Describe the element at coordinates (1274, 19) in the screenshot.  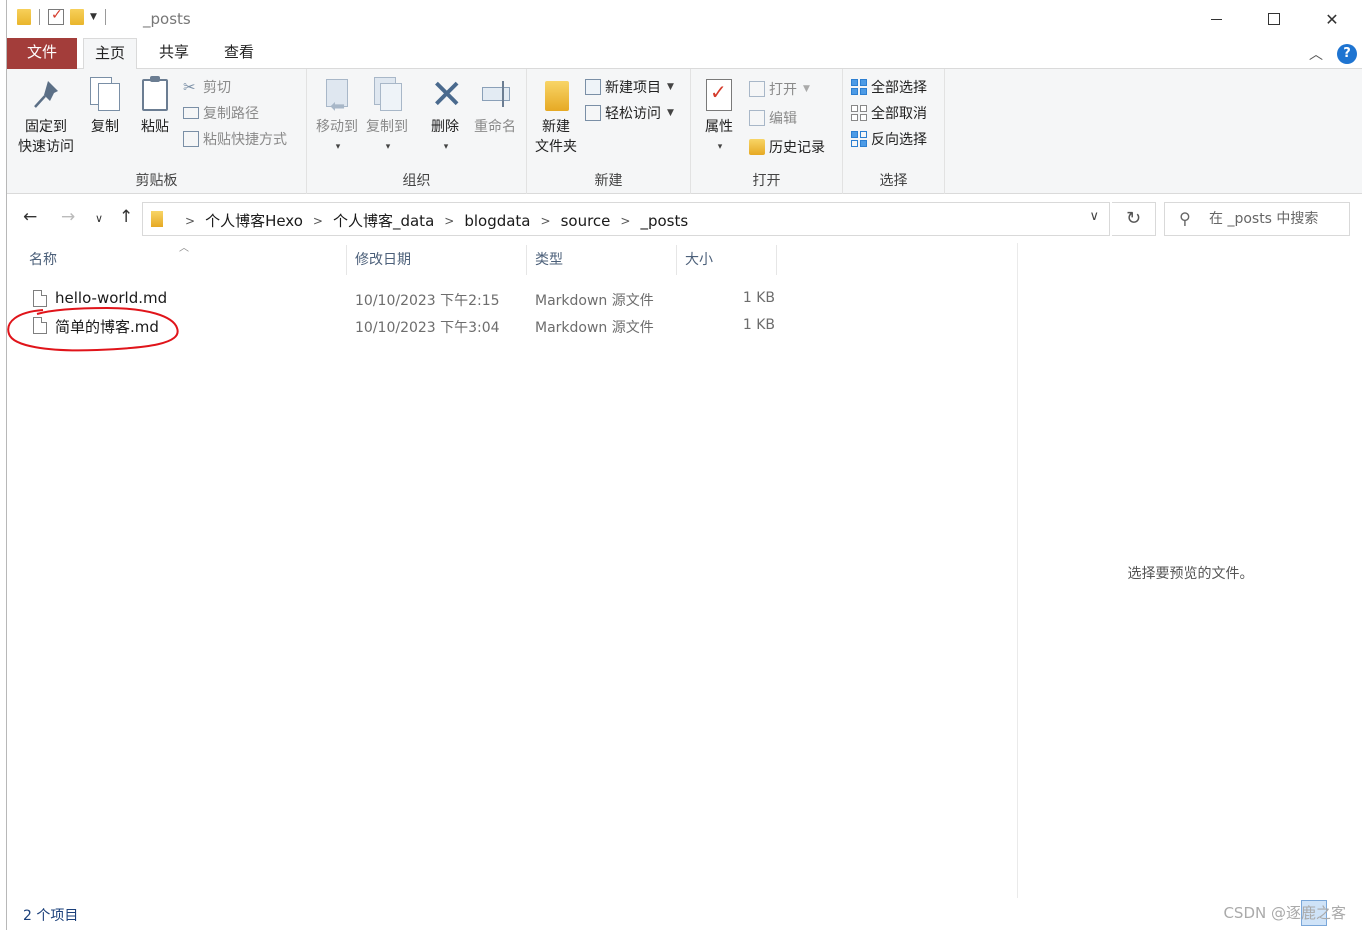
I see `maximize-button` at that location.